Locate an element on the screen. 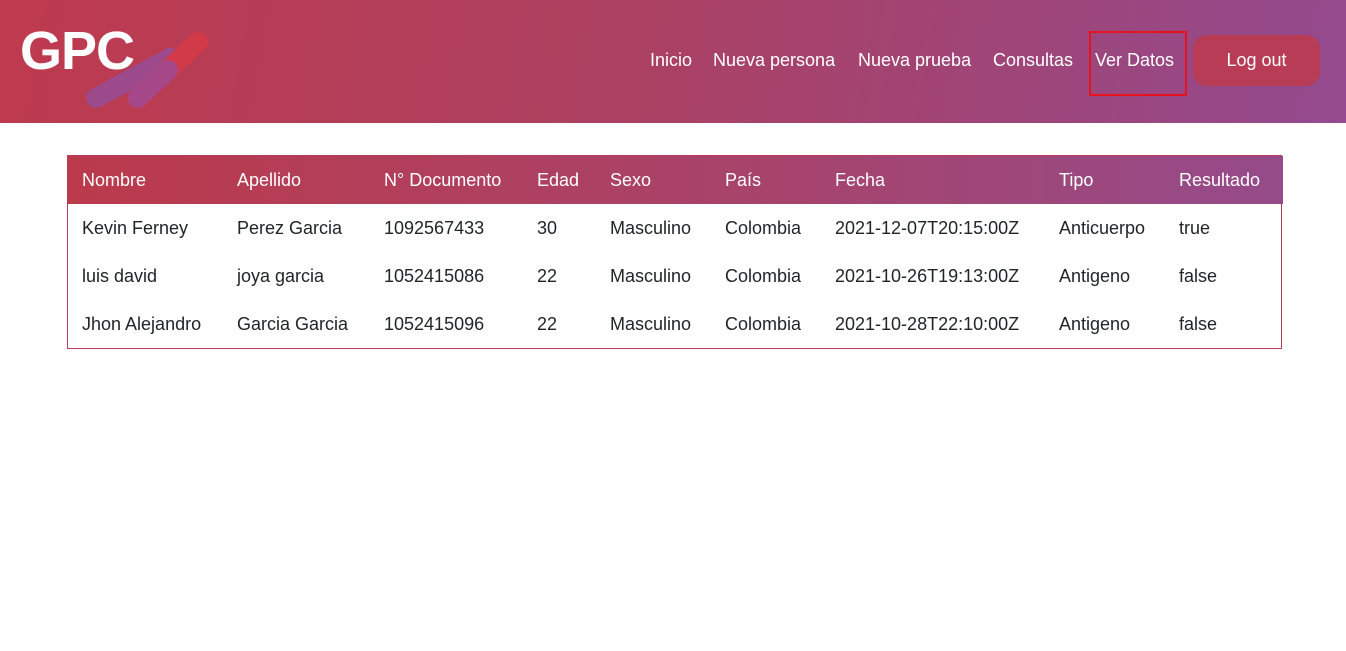 Image resolution: width=1346 pixels, height=651 pixels. cell-resultado: true is located at coordinates (1195, 227).